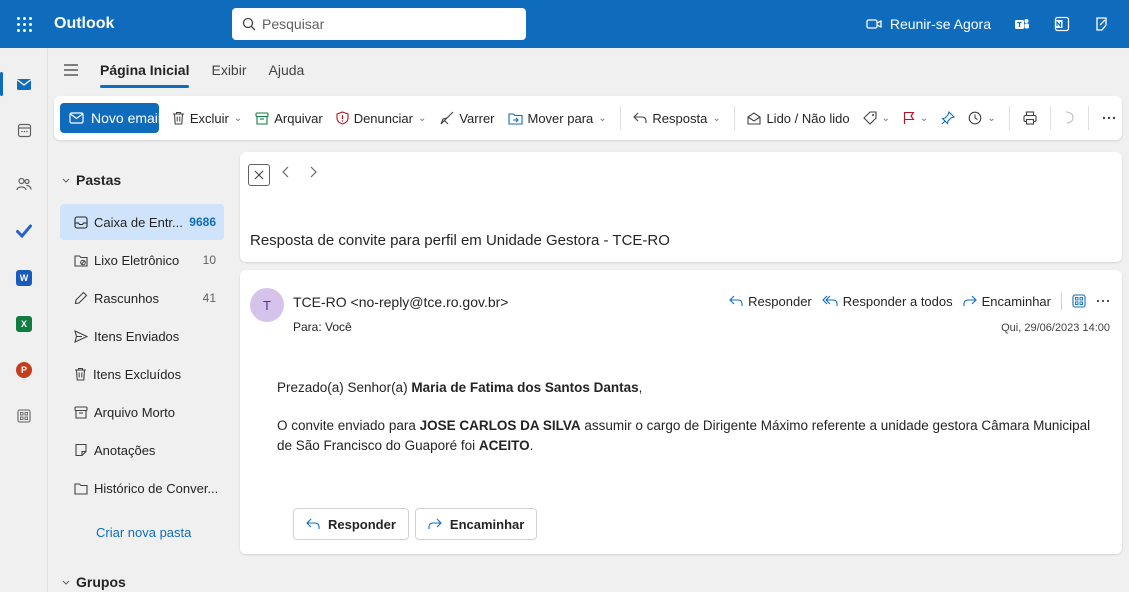  What do you see at coordinates (289, 118) in the screenshot?
I see `archive-button: Arquivar` at bounding box center [289, 118].